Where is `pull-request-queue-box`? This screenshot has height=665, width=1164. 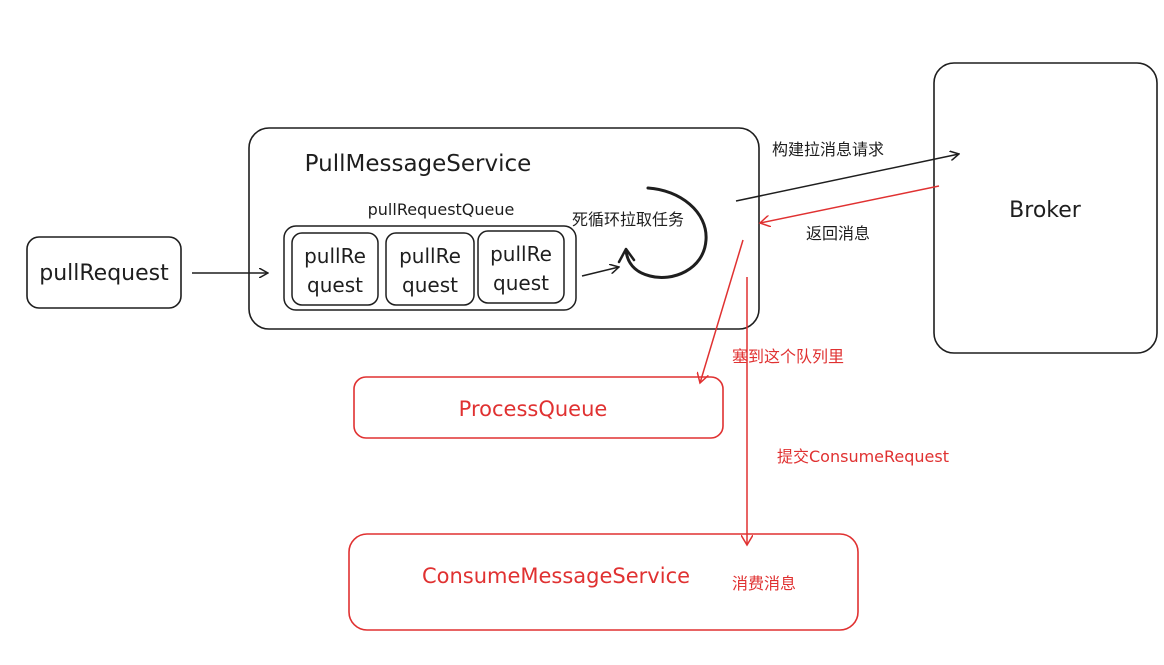 pull-request-queue-box is located at coordinates (430, 268).